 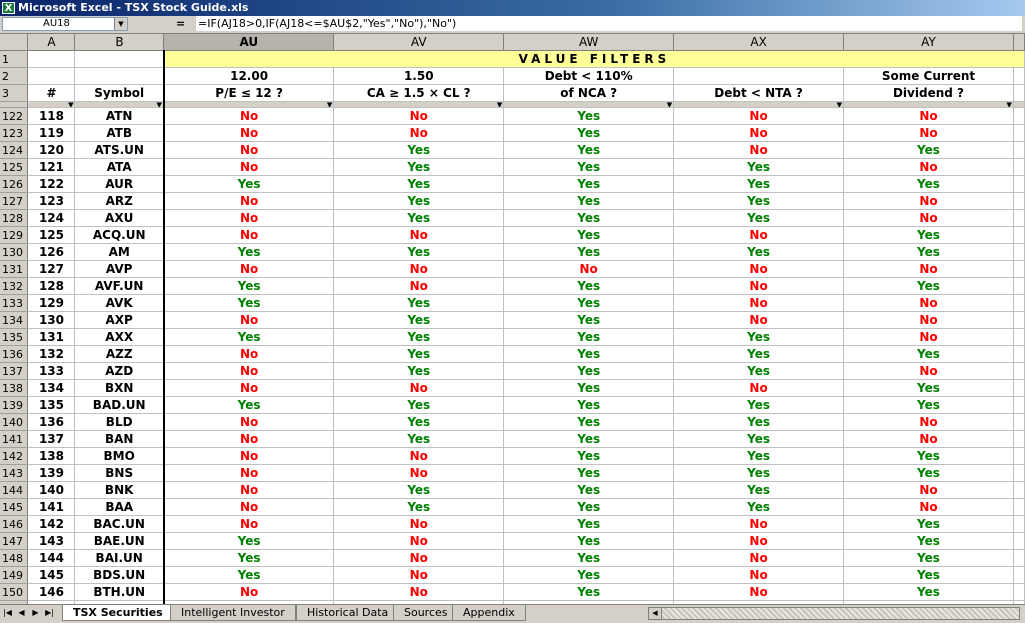 What do you see at coordinates (489, 613) in the screenshot?
I see `tab-appendix: Appendix` at bounding box center [489, 613].